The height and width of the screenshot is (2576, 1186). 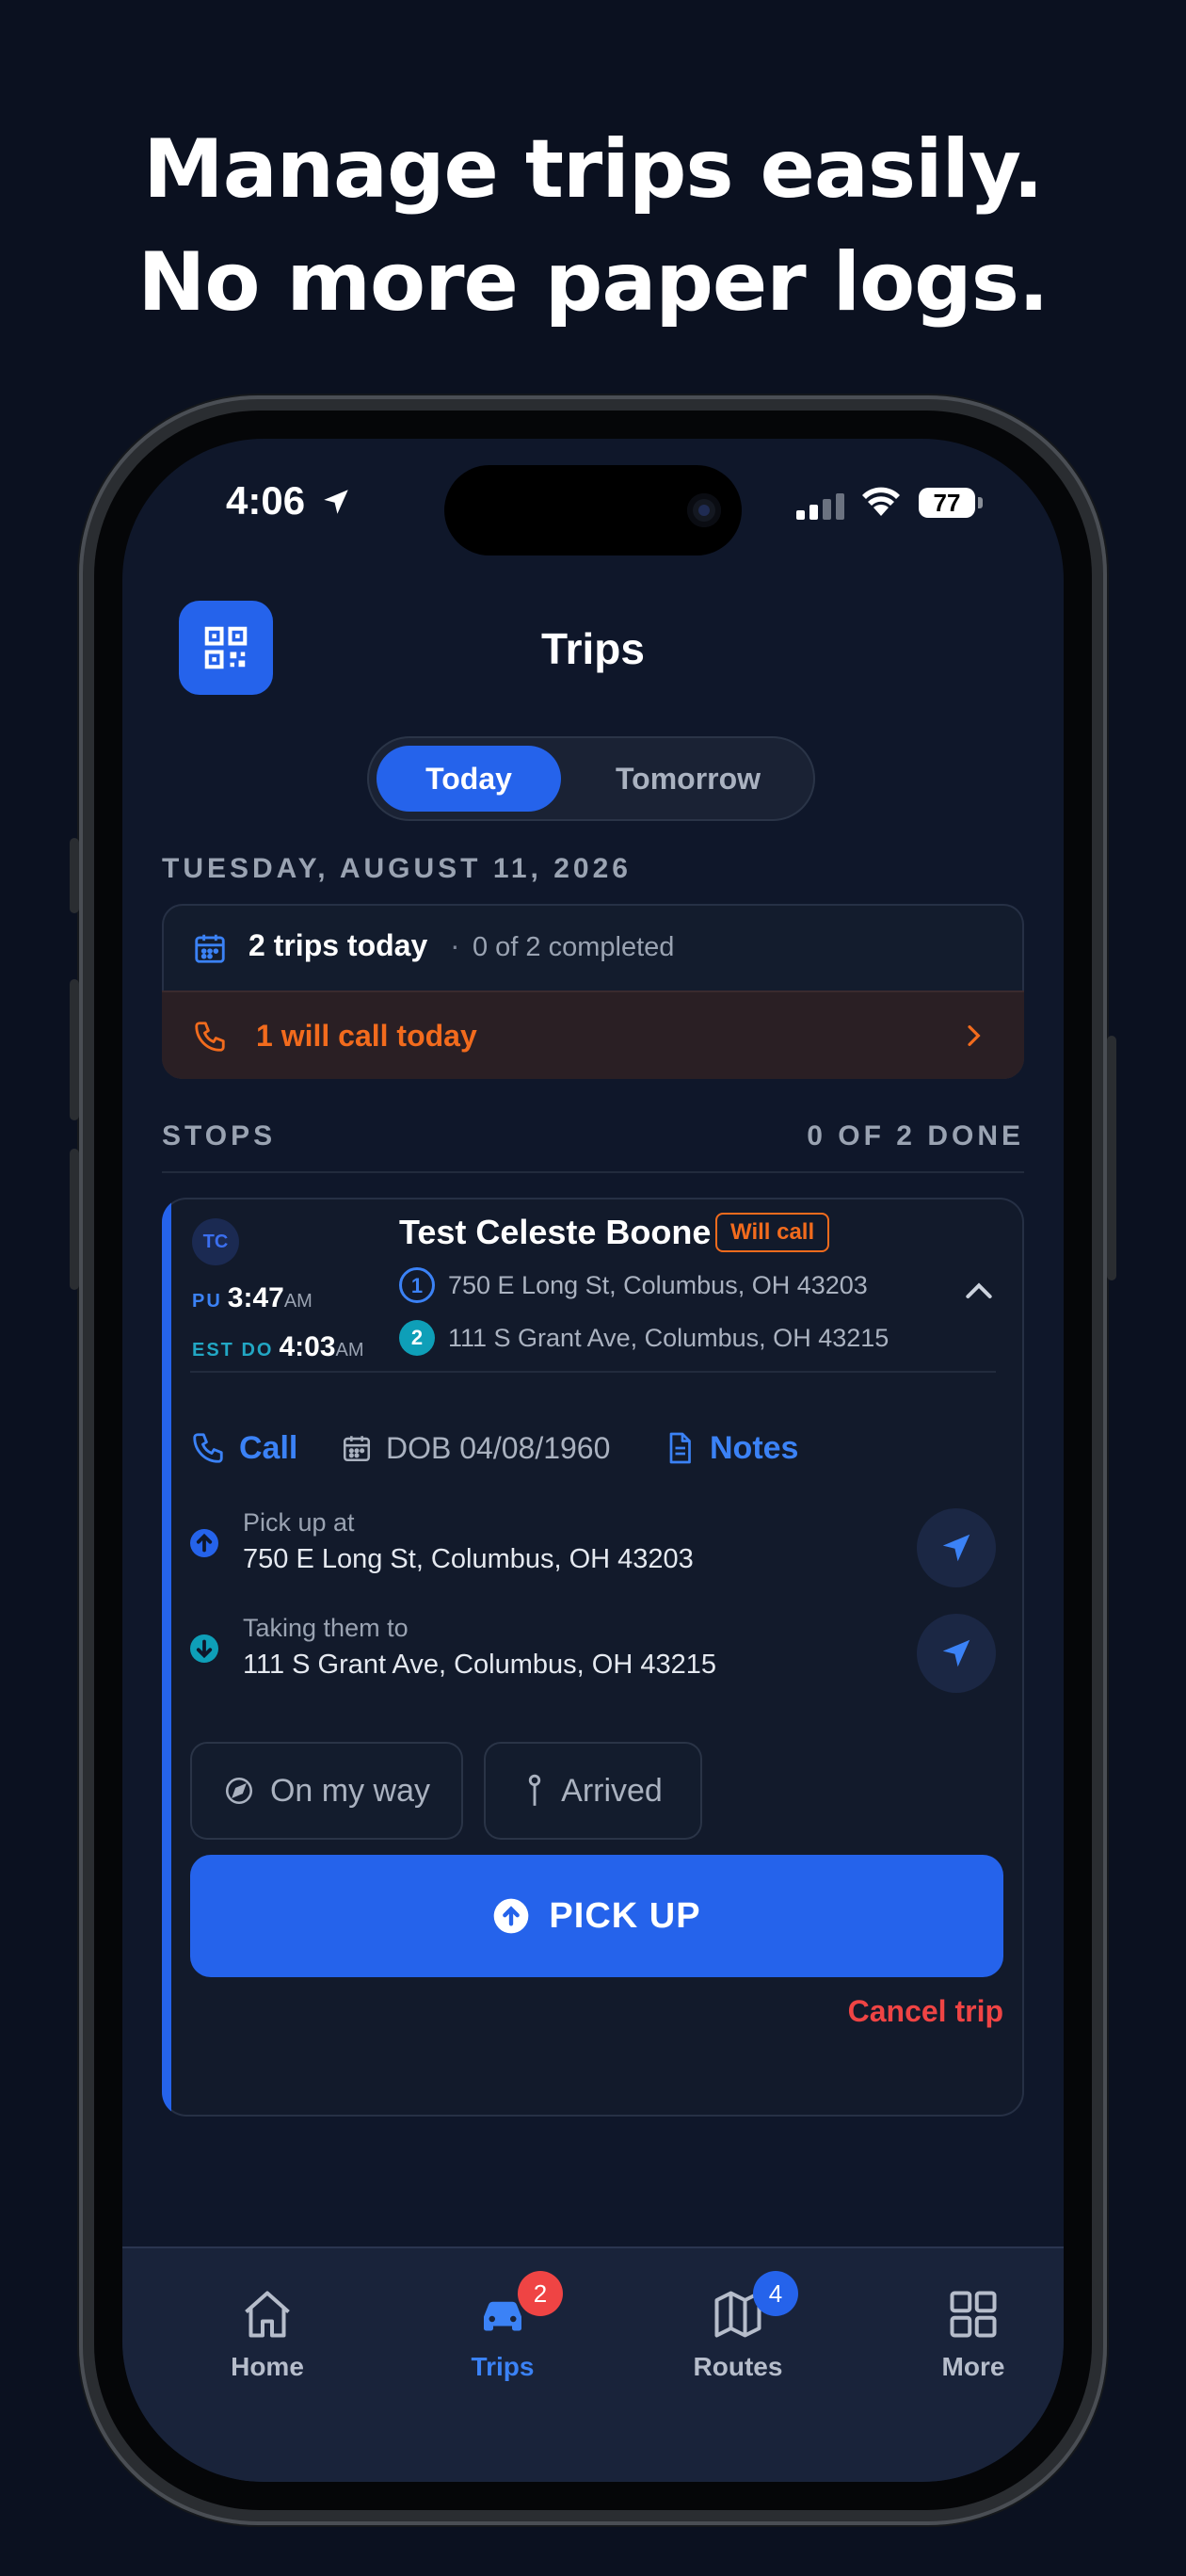 I want to click on date-label: TUESDAY, AUGUST 11, 2026, so click(x=397, y=868).